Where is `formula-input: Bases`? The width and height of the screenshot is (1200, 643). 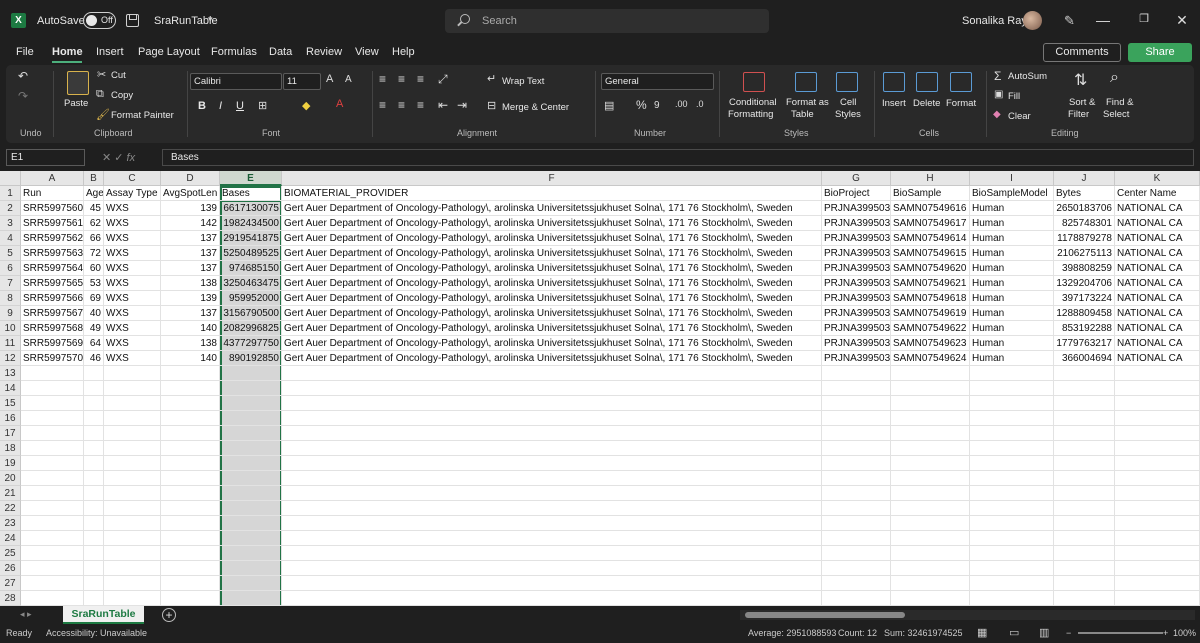 formula-input: Bases is located at coordinates (678, 157).